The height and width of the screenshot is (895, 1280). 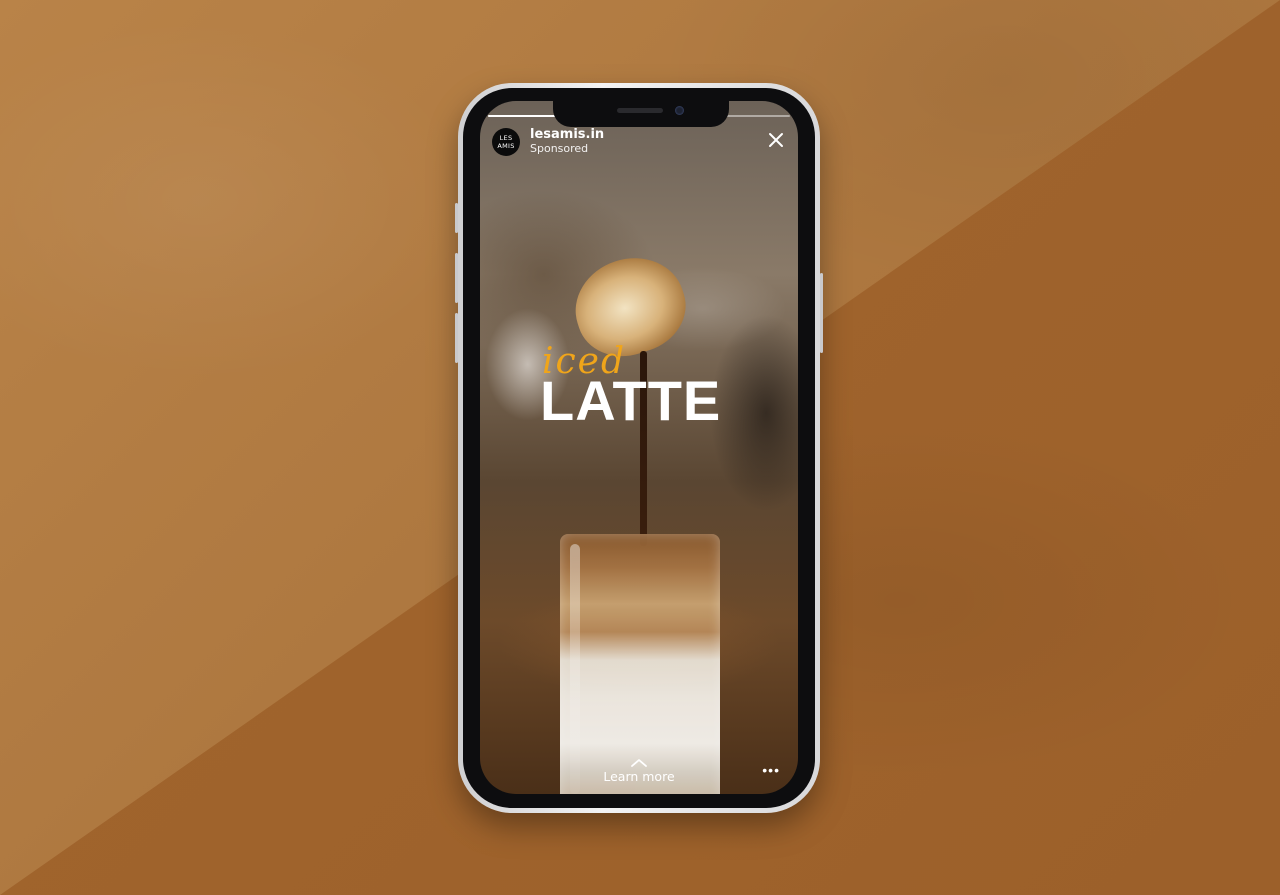 What do you see at coordinates (641, 114) in the screenshot?
I see `phone-notch` at bounding box center [641, 114].